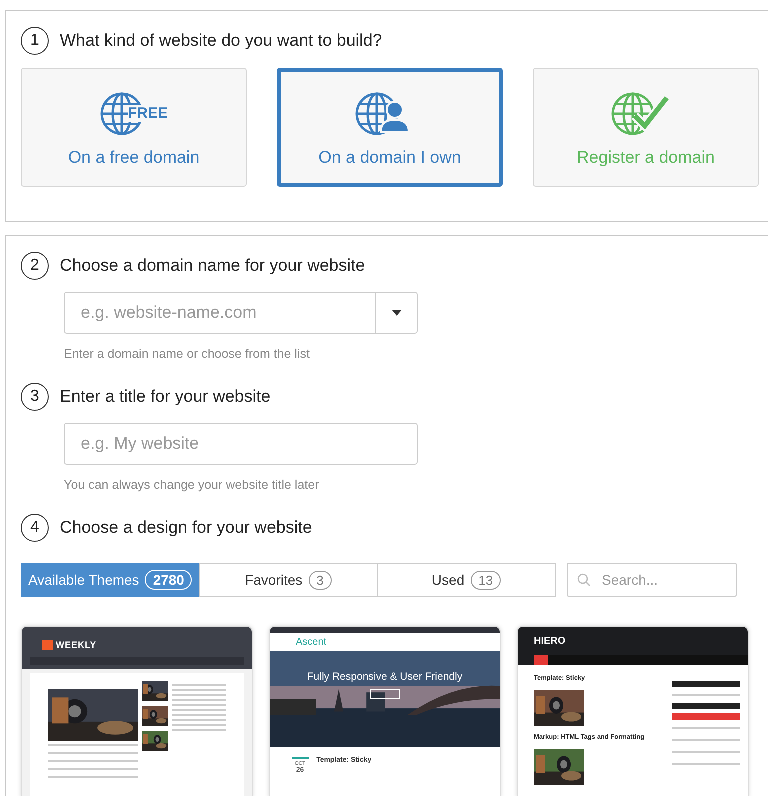 Image resolution: width=768 pixels, height=796 pixels. What do you see at coordinates (320, 580) in the screenshot?
I see `count-badge: 3` at bounding box center [320, 580].